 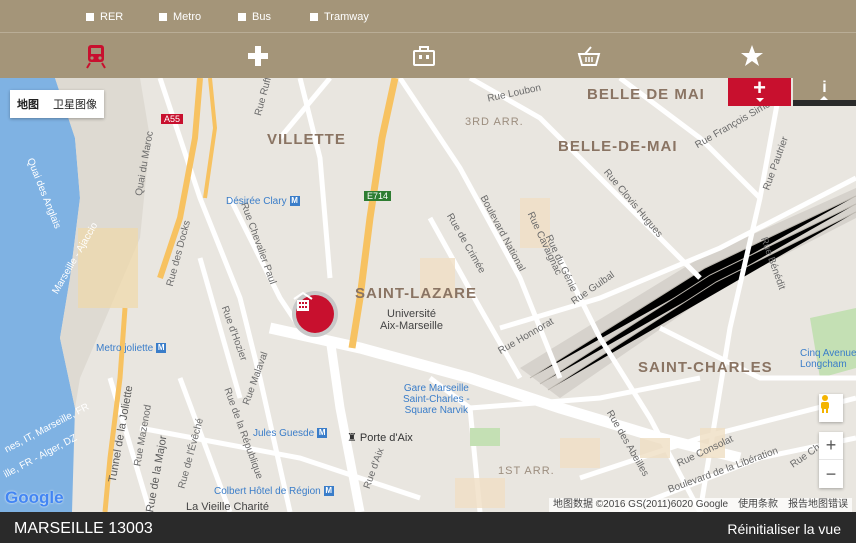 I want to click on zoom-control: + −, so click(x=831, y=460).